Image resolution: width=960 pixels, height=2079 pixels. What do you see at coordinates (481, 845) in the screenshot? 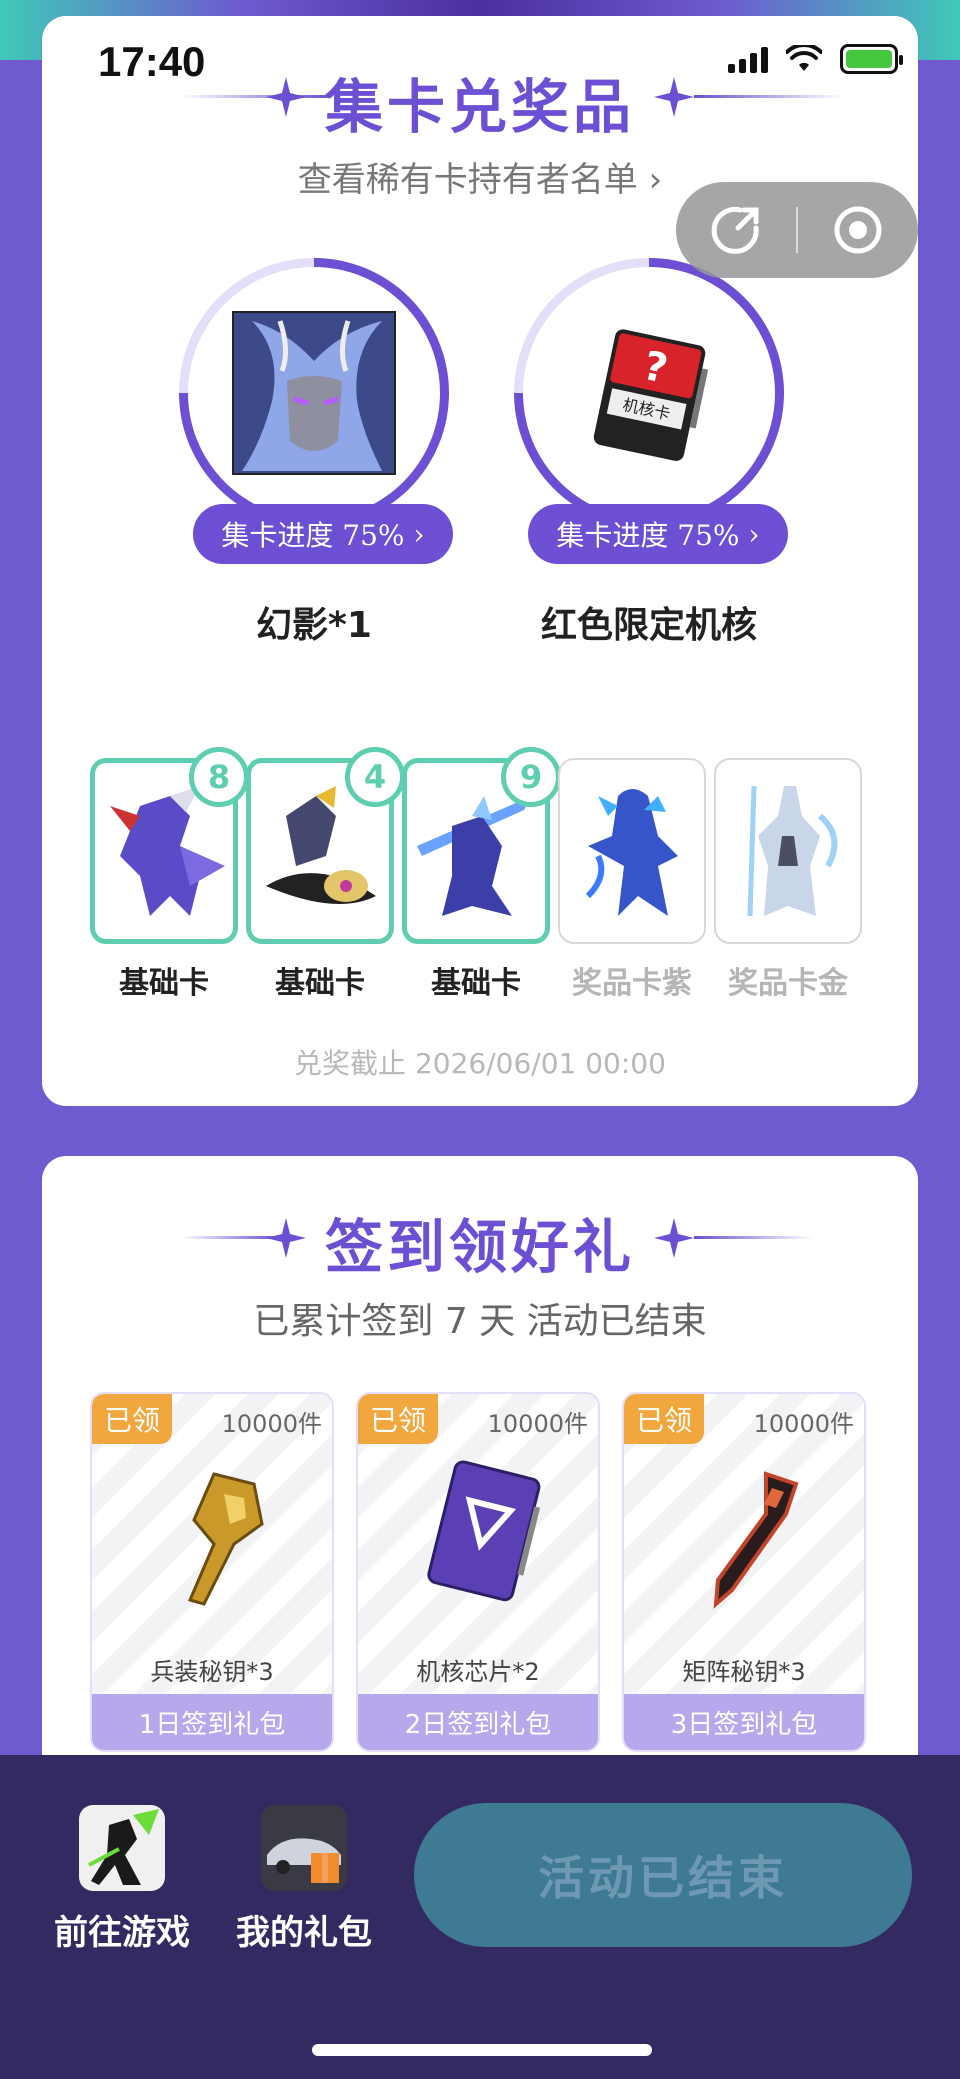
I see `collect-card-basic: 9` at bounding box center [481, 845].